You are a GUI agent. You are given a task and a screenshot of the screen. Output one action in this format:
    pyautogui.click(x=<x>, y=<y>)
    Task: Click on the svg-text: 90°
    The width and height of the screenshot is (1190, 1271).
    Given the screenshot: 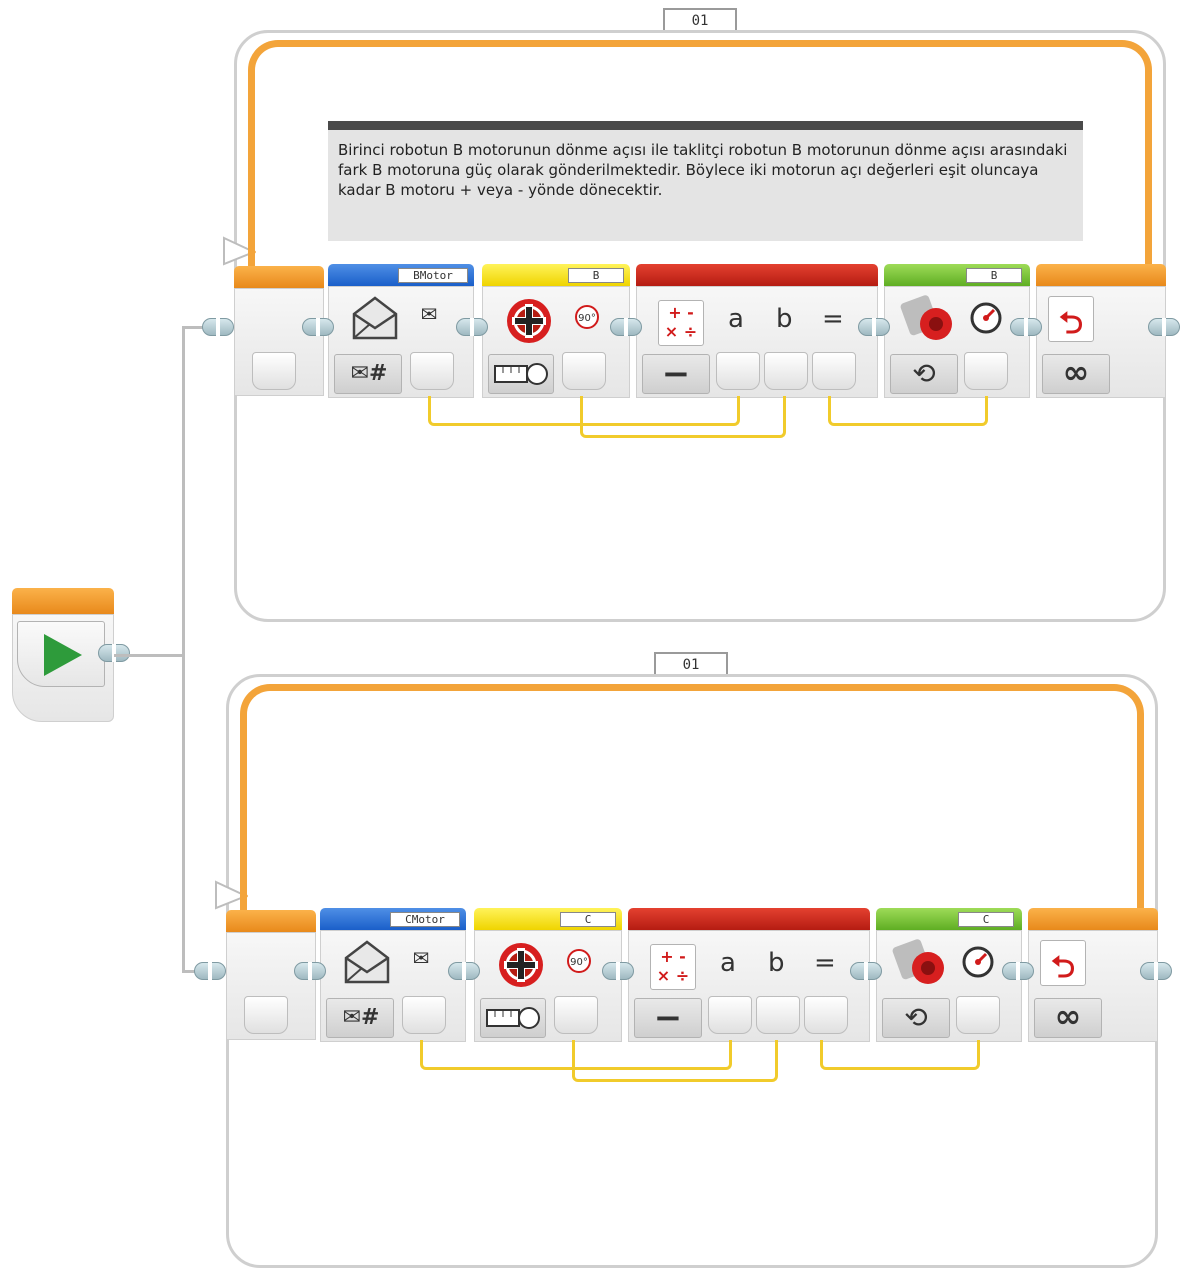 What is the action you would take?
    pyautogui.click(x=587, y=318)
    